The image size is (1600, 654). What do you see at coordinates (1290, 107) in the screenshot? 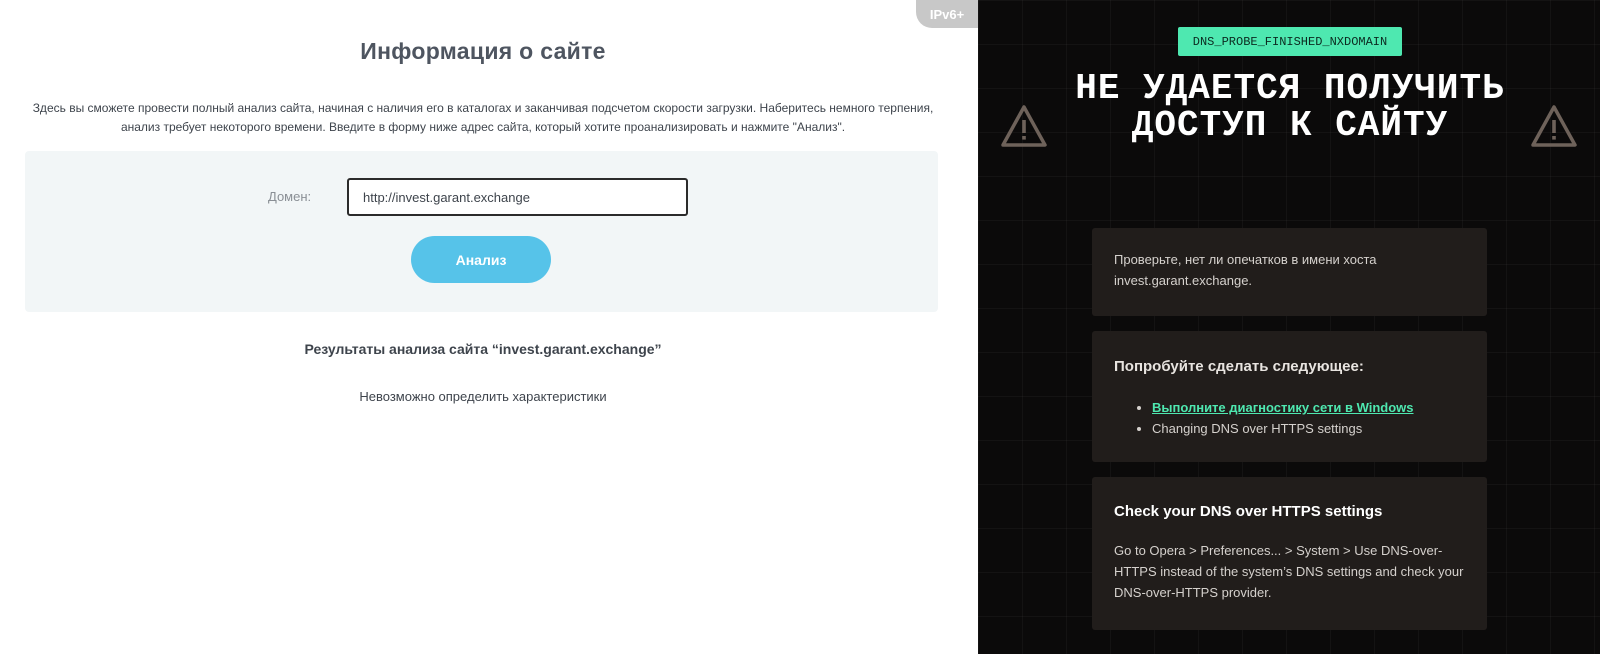
I see `error-title: НЕ УДАЕТСЯ ПОЛУЧИТЬ ДОСТУП К САЙТУ` at bounding box center [1290, 107].